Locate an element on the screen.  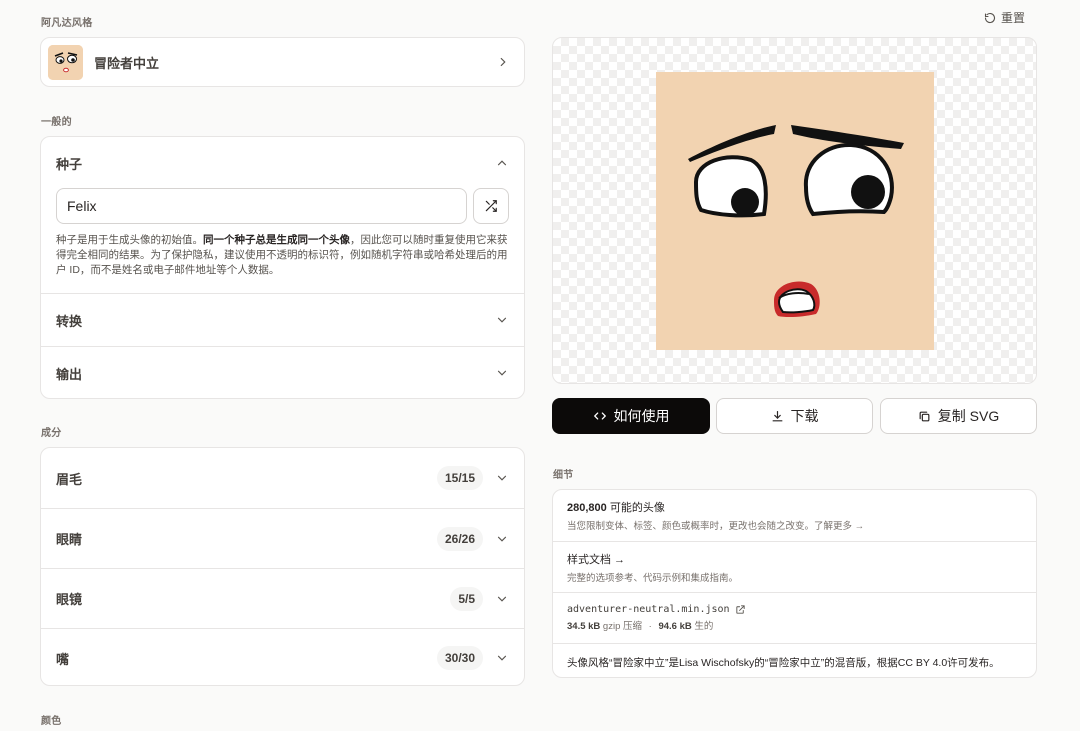
docs-row: 样式文档 → 完整的选项参考、代码示例和集成指南。 is located at coordinates (794, 567).